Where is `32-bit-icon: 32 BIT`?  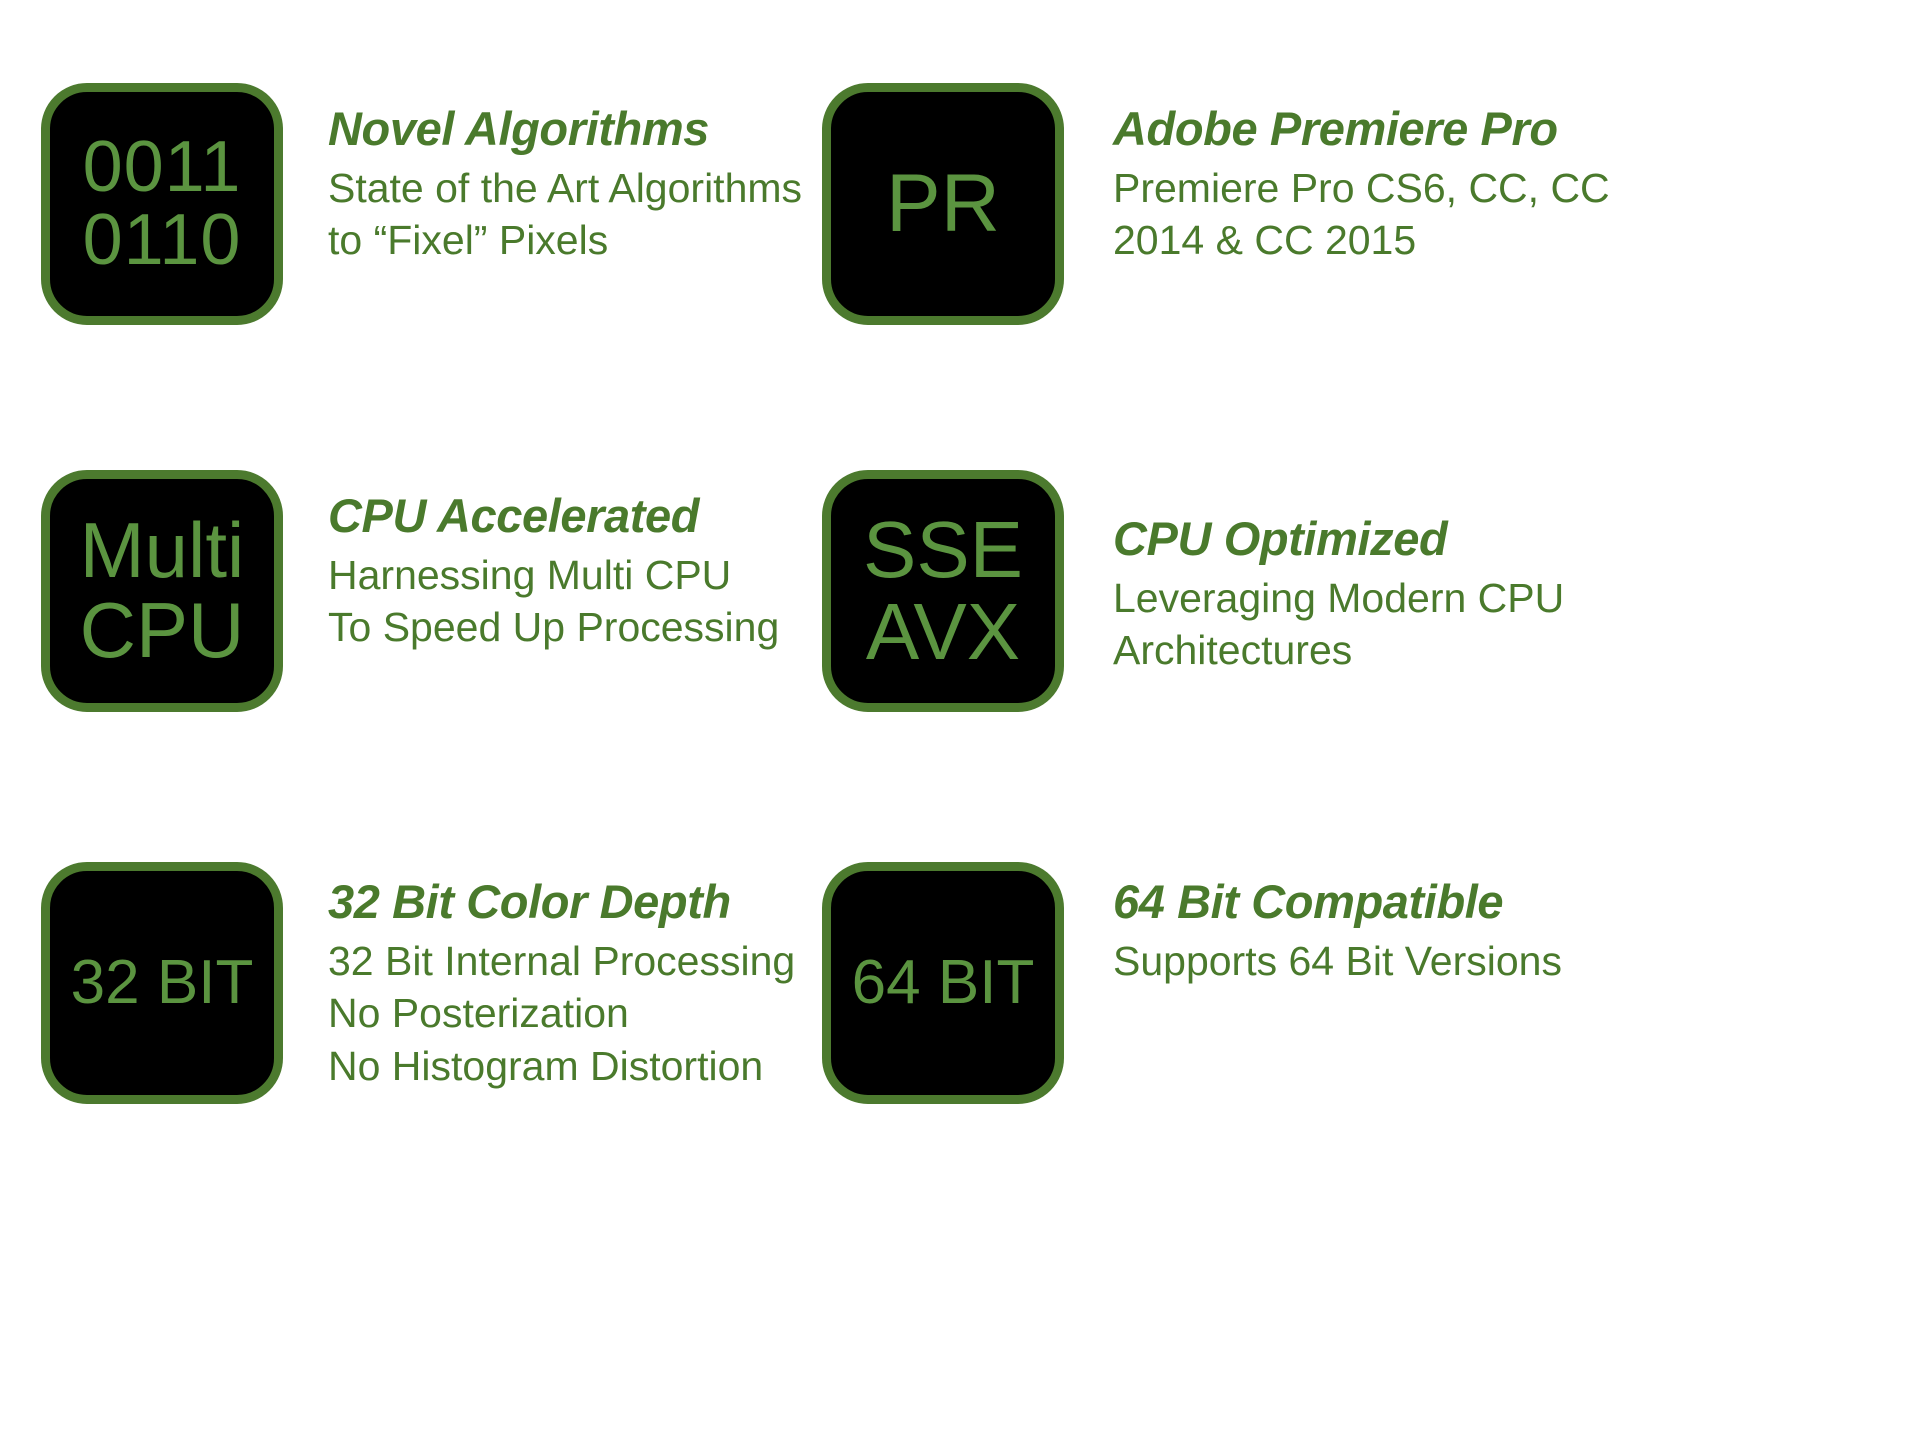 32-bit-icon: 32 BIT is located at coordinates (162, 983).